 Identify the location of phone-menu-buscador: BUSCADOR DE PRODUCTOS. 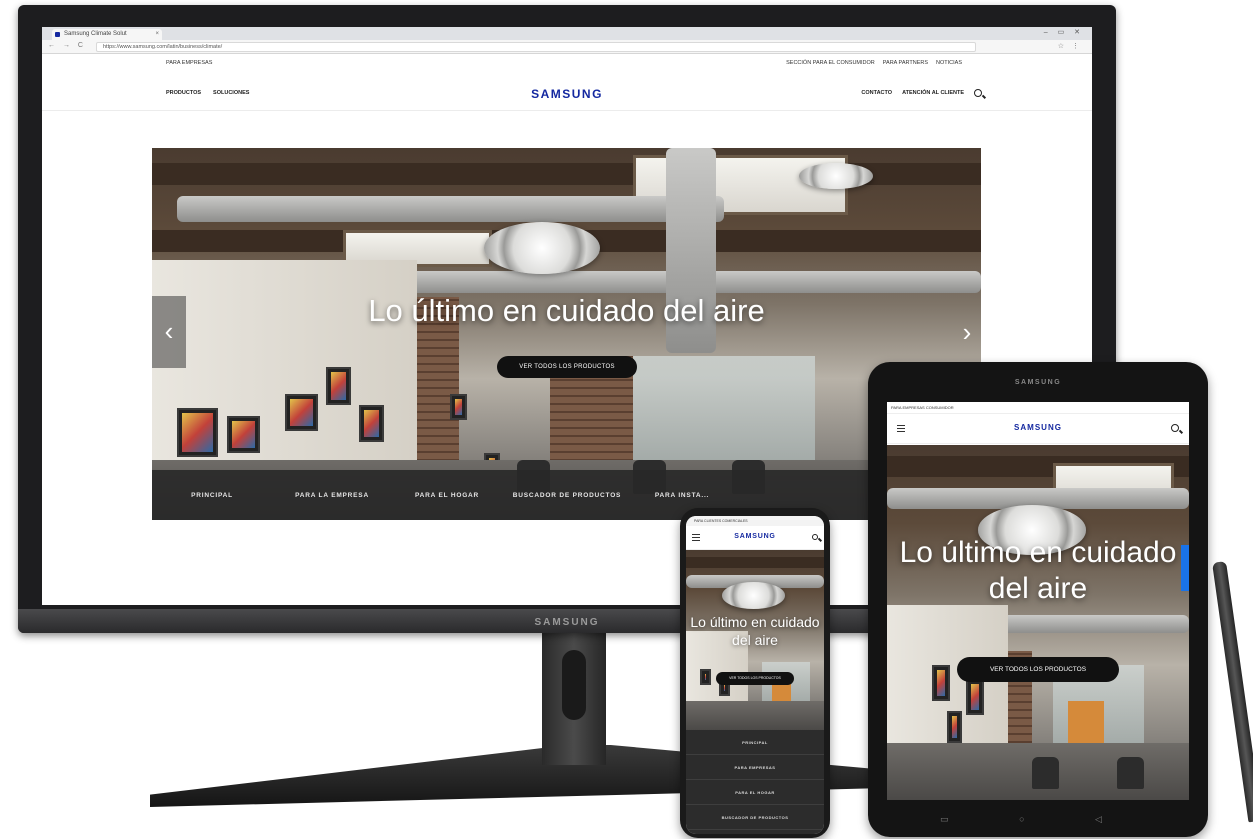
(755, 817).